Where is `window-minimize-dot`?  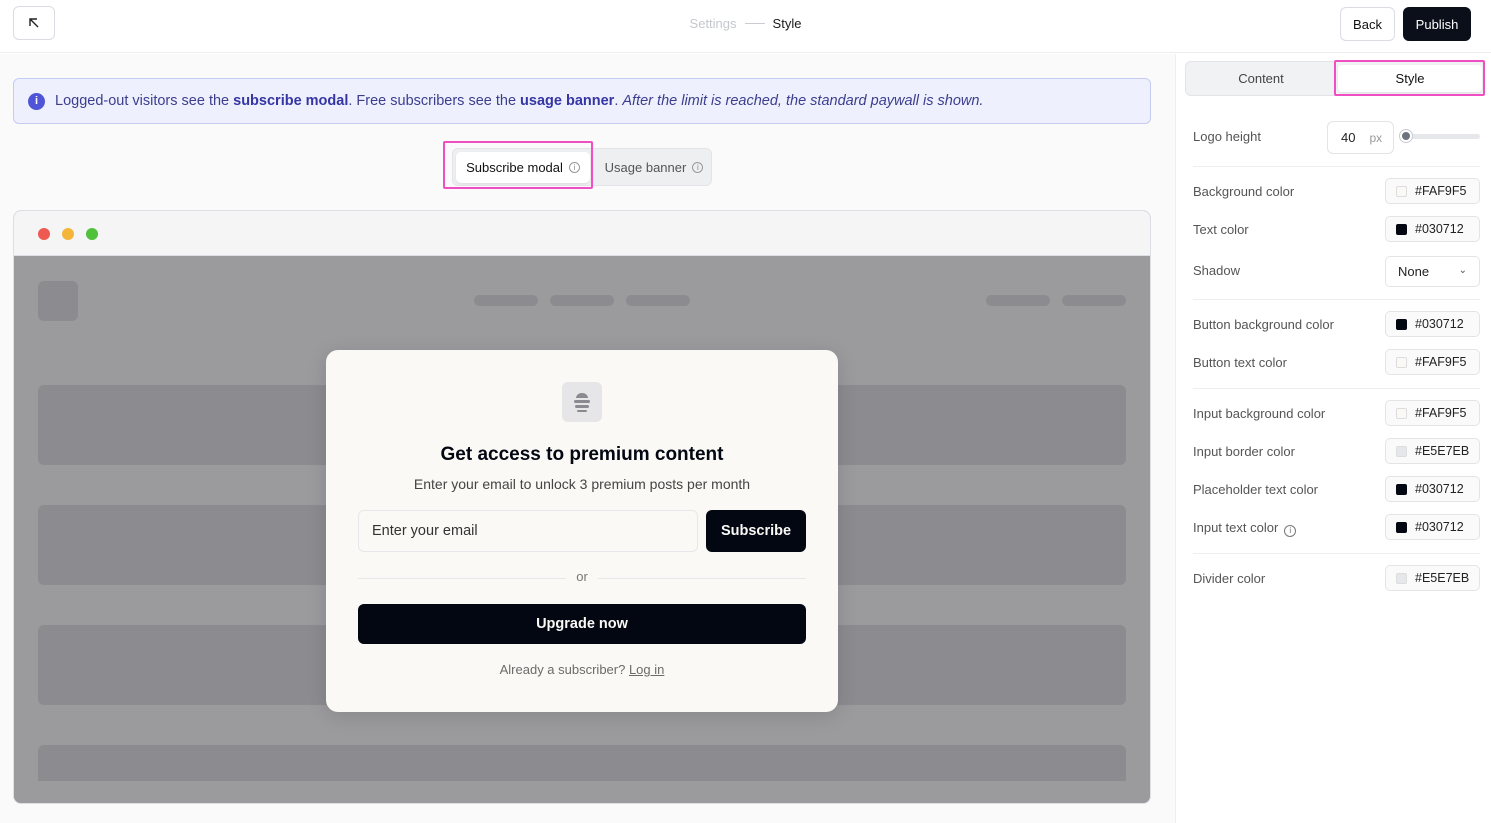 window-minimize-dot is located at coordinates (68, 234).